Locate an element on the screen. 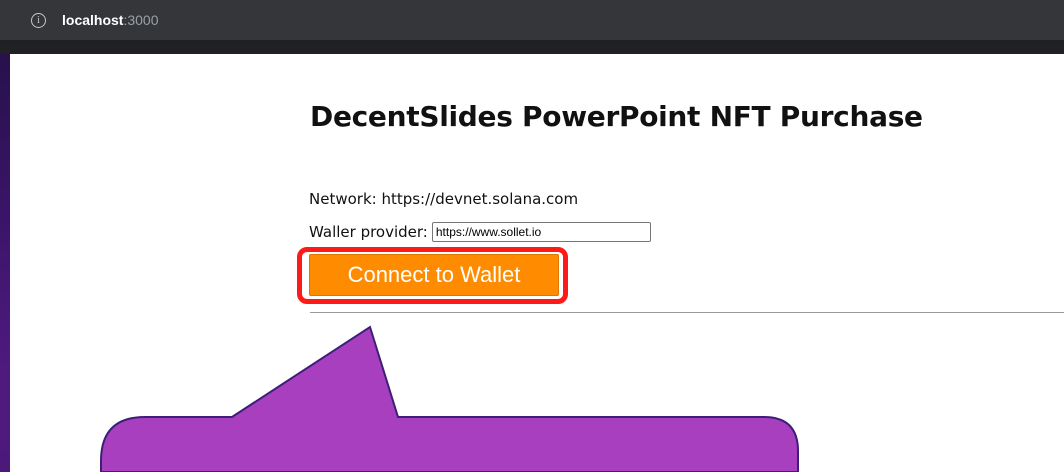  divider is located at coordinates (687, 312).